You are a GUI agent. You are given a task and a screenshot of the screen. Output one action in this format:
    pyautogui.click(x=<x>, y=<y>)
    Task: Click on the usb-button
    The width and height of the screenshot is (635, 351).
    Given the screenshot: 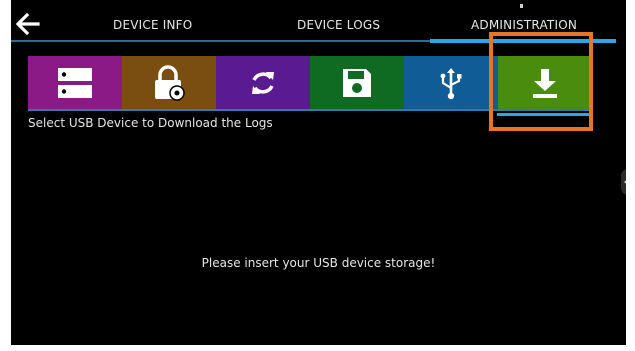 What is the action you would take?
    pyautogui.click(x=451, y=82)
    